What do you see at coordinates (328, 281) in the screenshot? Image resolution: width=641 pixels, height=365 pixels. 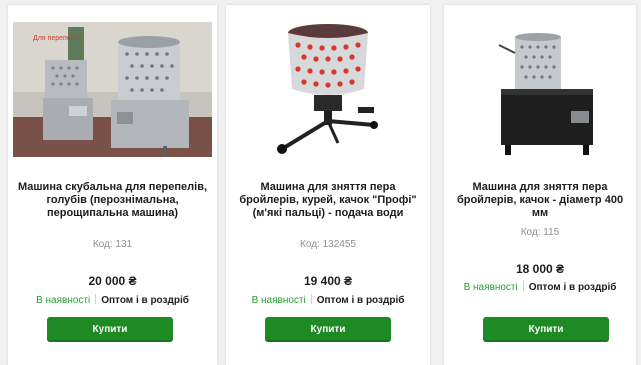 I see `product-price: 19 400 ₴` at bounding box center [328, 281].